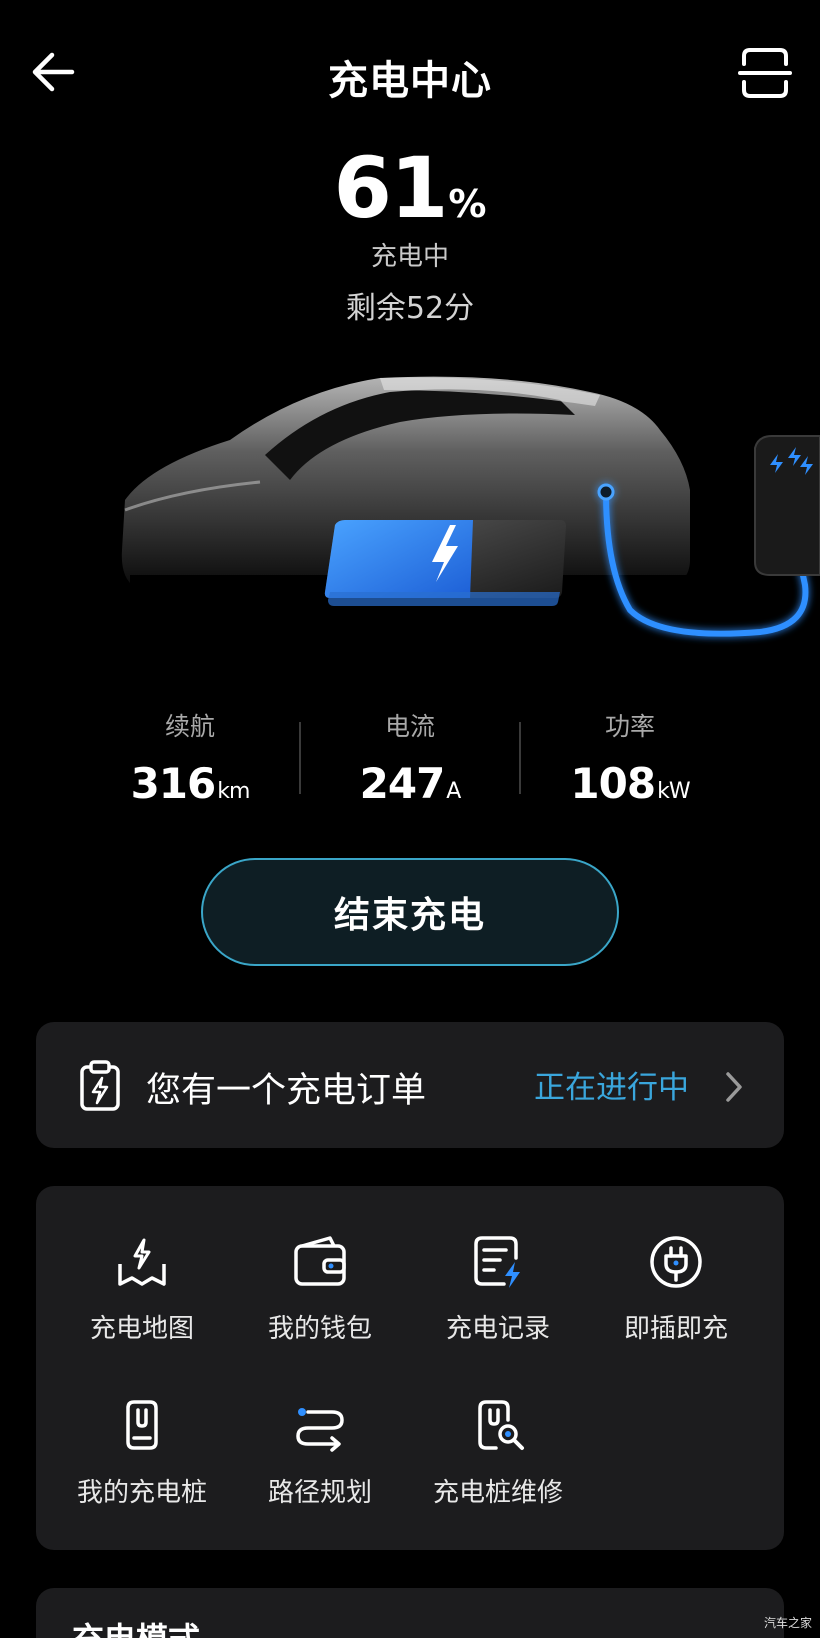 The height and width of the screenshot is (1638, 820). Describe the element at coordinates (286, 1091) in the screenshot. I see `order-text: 您有一个充电订单` at that location.